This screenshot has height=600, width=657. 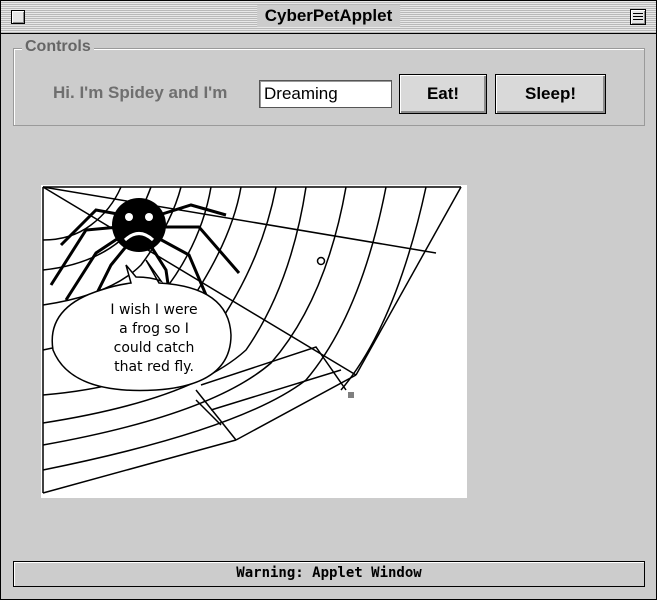 What do you see at coordinates (325, 94) in the screenshot?
I see `pet-state-field: Dreaming` at bounding box center [325, 94].